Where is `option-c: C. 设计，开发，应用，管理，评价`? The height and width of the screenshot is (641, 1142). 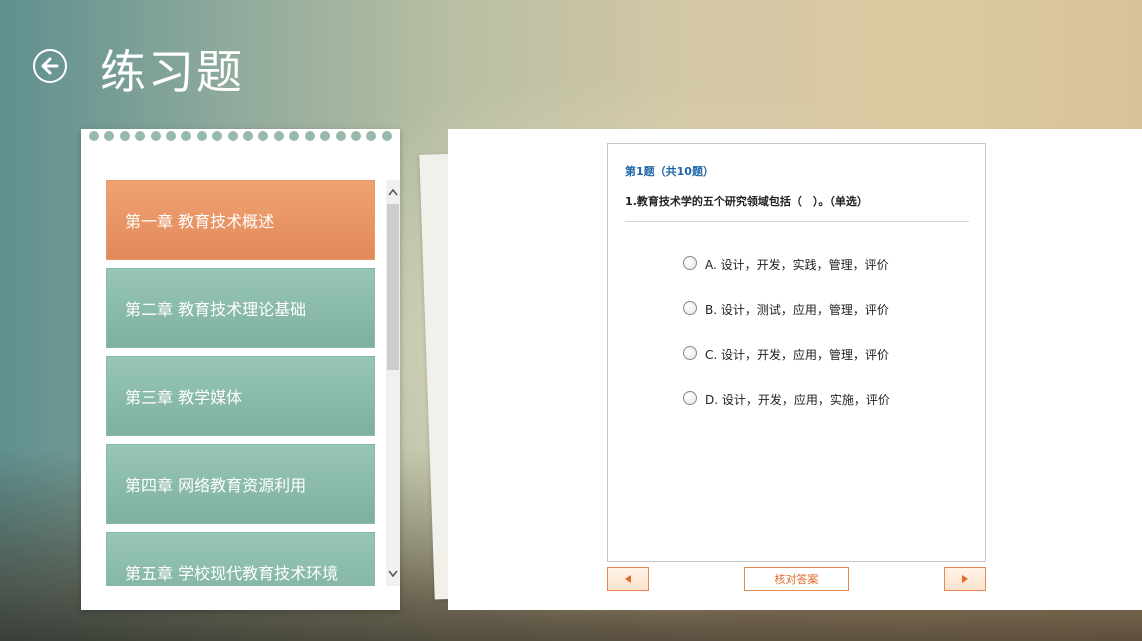
option-c: C. 设计，开发，应用，管理，评价 is located at coordinates (786, 354).